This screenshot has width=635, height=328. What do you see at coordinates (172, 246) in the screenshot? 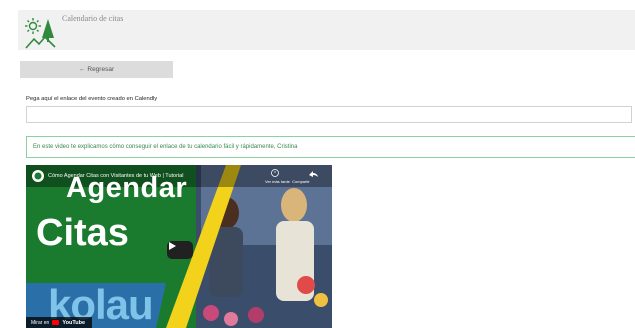
I see `play-icon` at bounding box center [172, 246].